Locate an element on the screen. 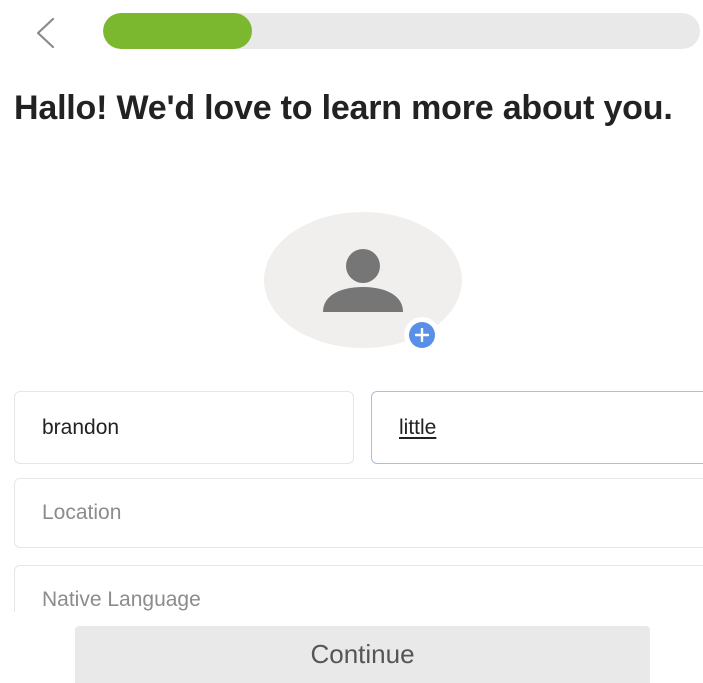  plus-circle-icon is located at coordinates (422, 335).